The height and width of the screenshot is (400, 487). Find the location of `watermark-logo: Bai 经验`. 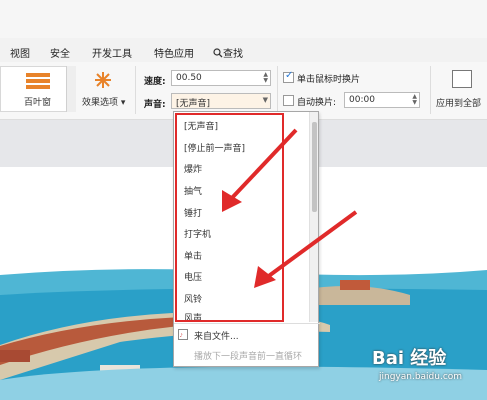

watermark-logo: Bai 经验 is located at coordinates (409, 358).